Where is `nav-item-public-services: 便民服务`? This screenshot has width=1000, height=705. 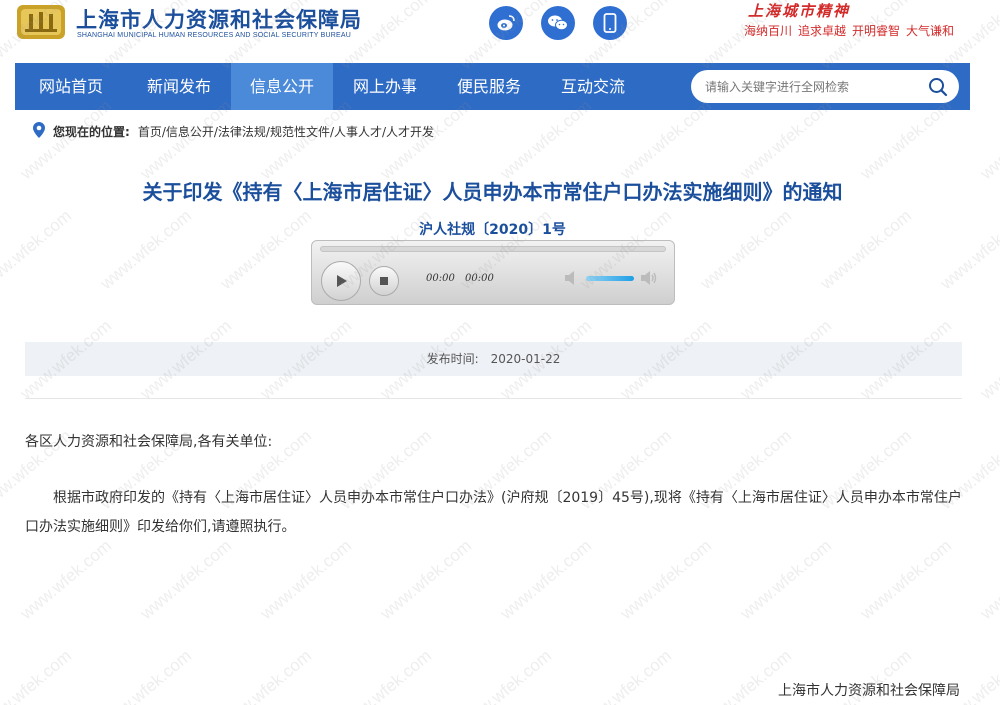
nav-item-public-services: 便民服务 is located at coordinates (489, 86).